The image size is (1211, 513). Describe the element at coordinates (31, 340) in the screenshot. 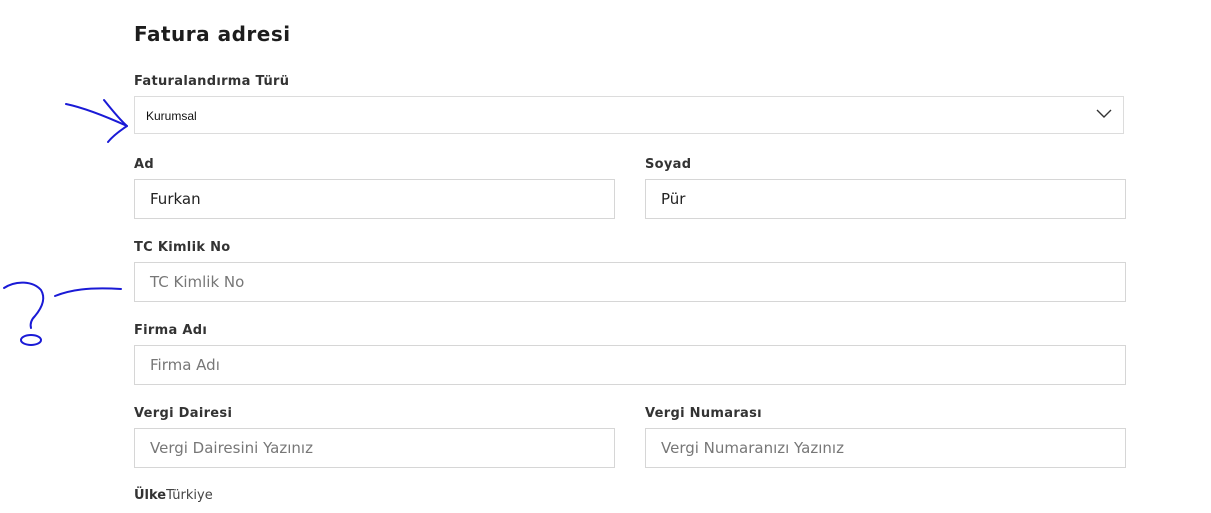

I see `question-mark-dot` at that location.